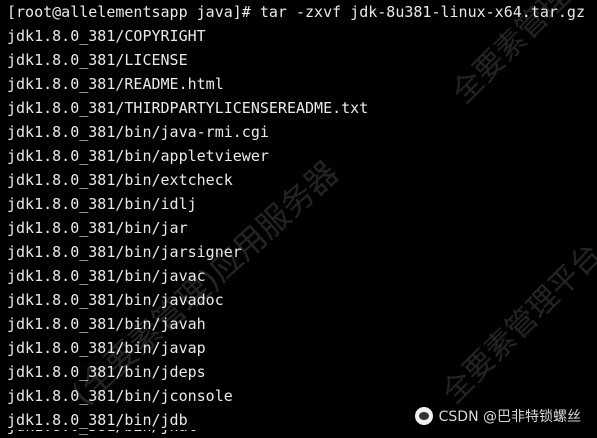 This screenshot has width=597, height=438. Describe the element at coordinates (106, 348) in the screenshot. I see `output-line: jdk1.8.0_381/bin/javap` at that location.